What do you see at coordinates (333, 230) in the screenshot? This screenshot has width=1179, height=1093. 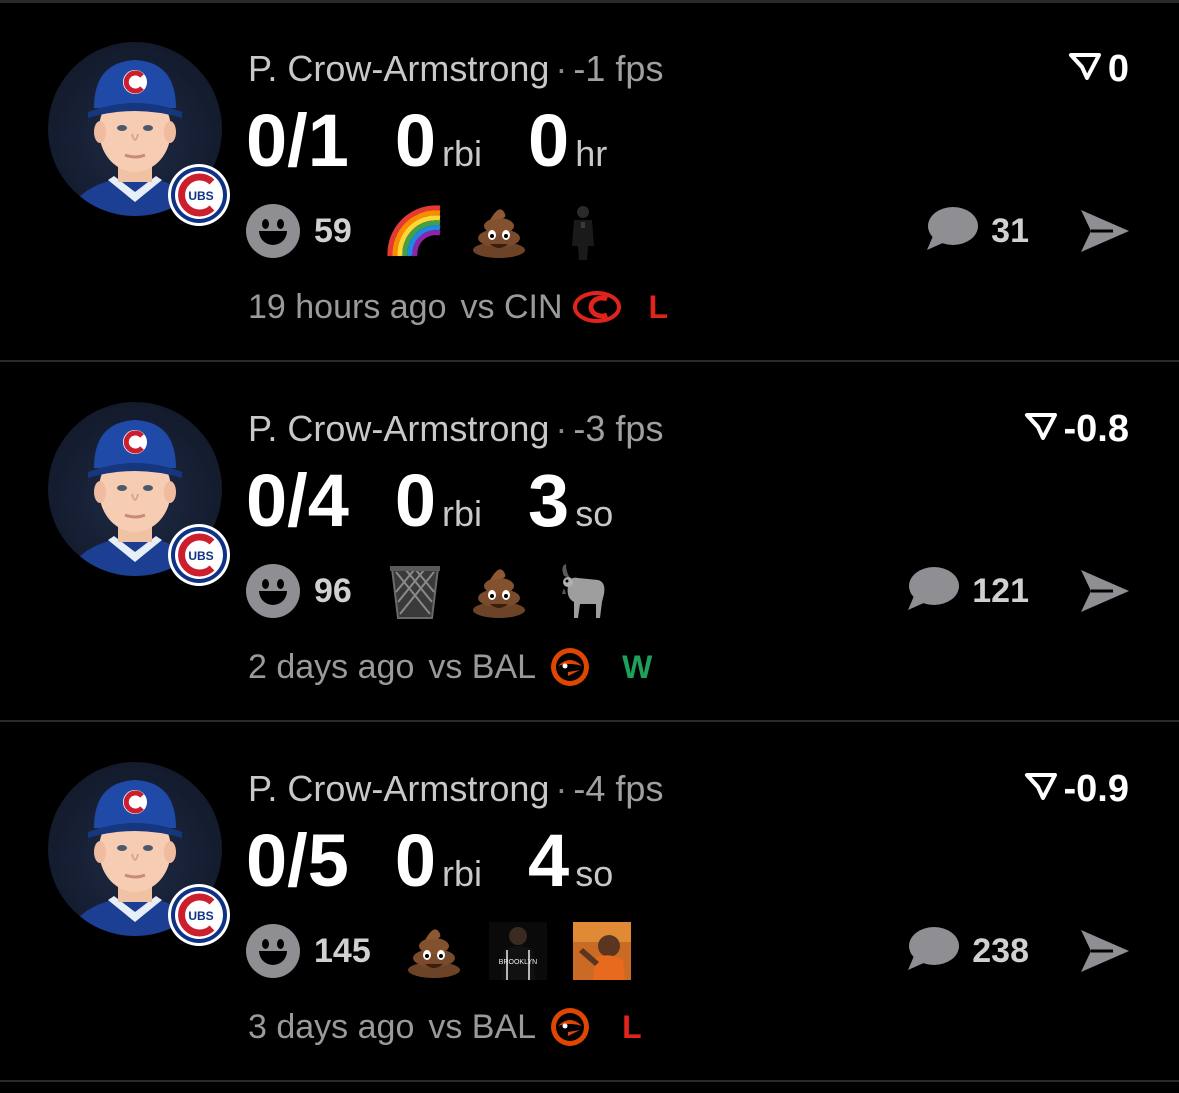 I see `reaction-count: 59` at bounding box center [333, 230].